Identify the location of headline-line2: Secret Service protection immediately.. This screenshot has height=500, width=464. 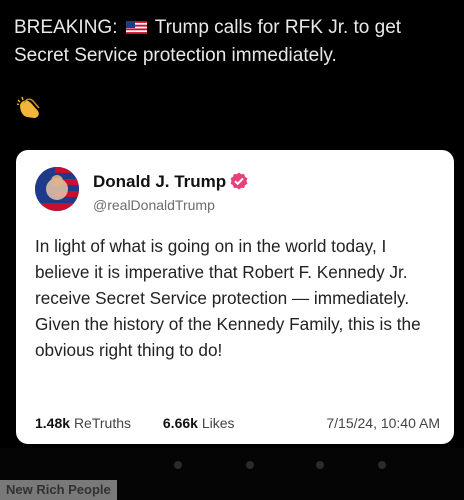
(175, 55).